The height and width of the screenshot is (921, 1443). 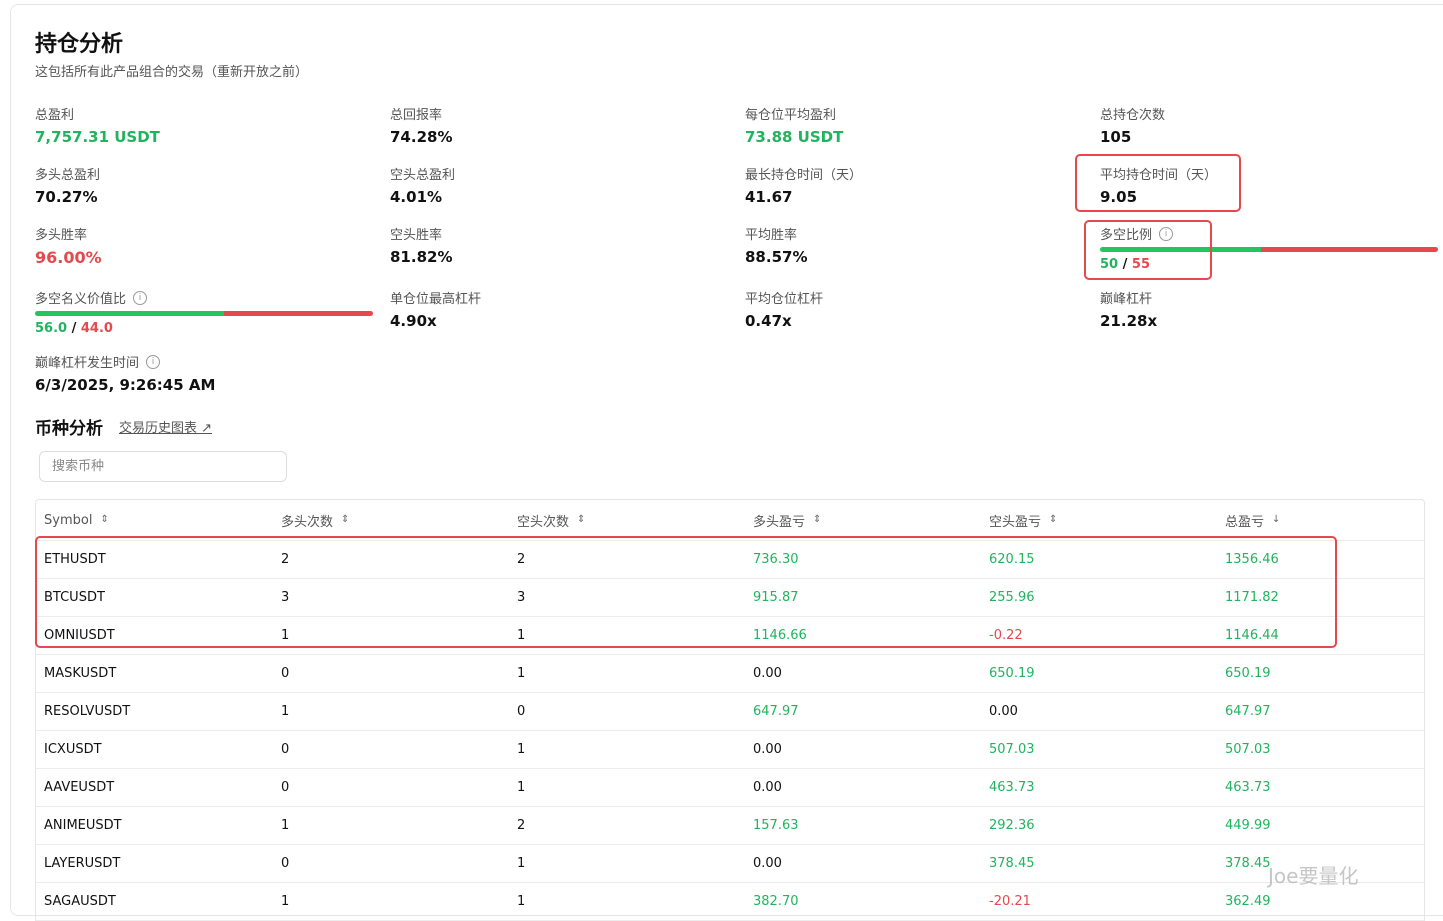 What do you see at coordinates (97, 137) in the screenshot?
I see `stat-value: 7,757.31 USDT` at bounding box center [97, 137].